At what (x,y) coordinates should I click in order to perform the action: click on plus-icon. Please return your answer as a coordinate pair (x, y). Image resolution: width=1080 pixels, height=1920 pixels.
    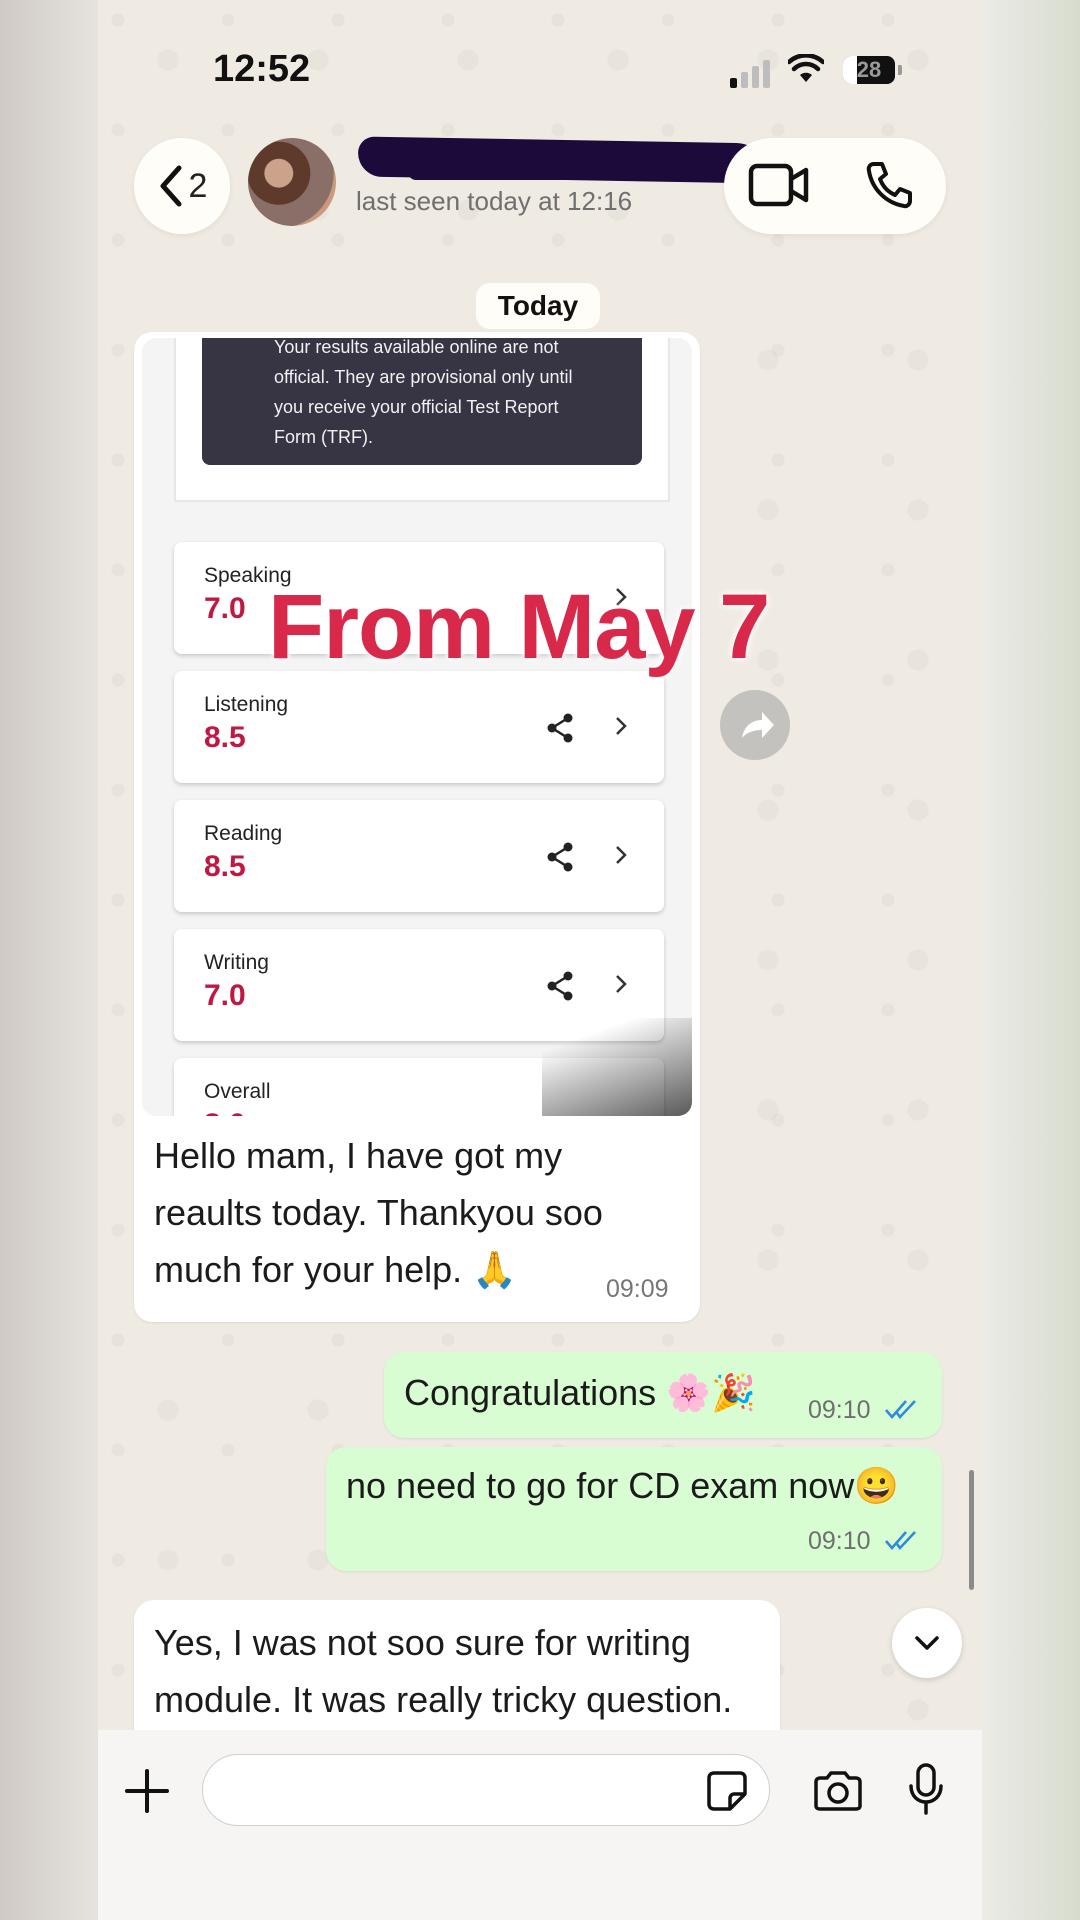
    Looking at the image, I should click on (147, 1791).